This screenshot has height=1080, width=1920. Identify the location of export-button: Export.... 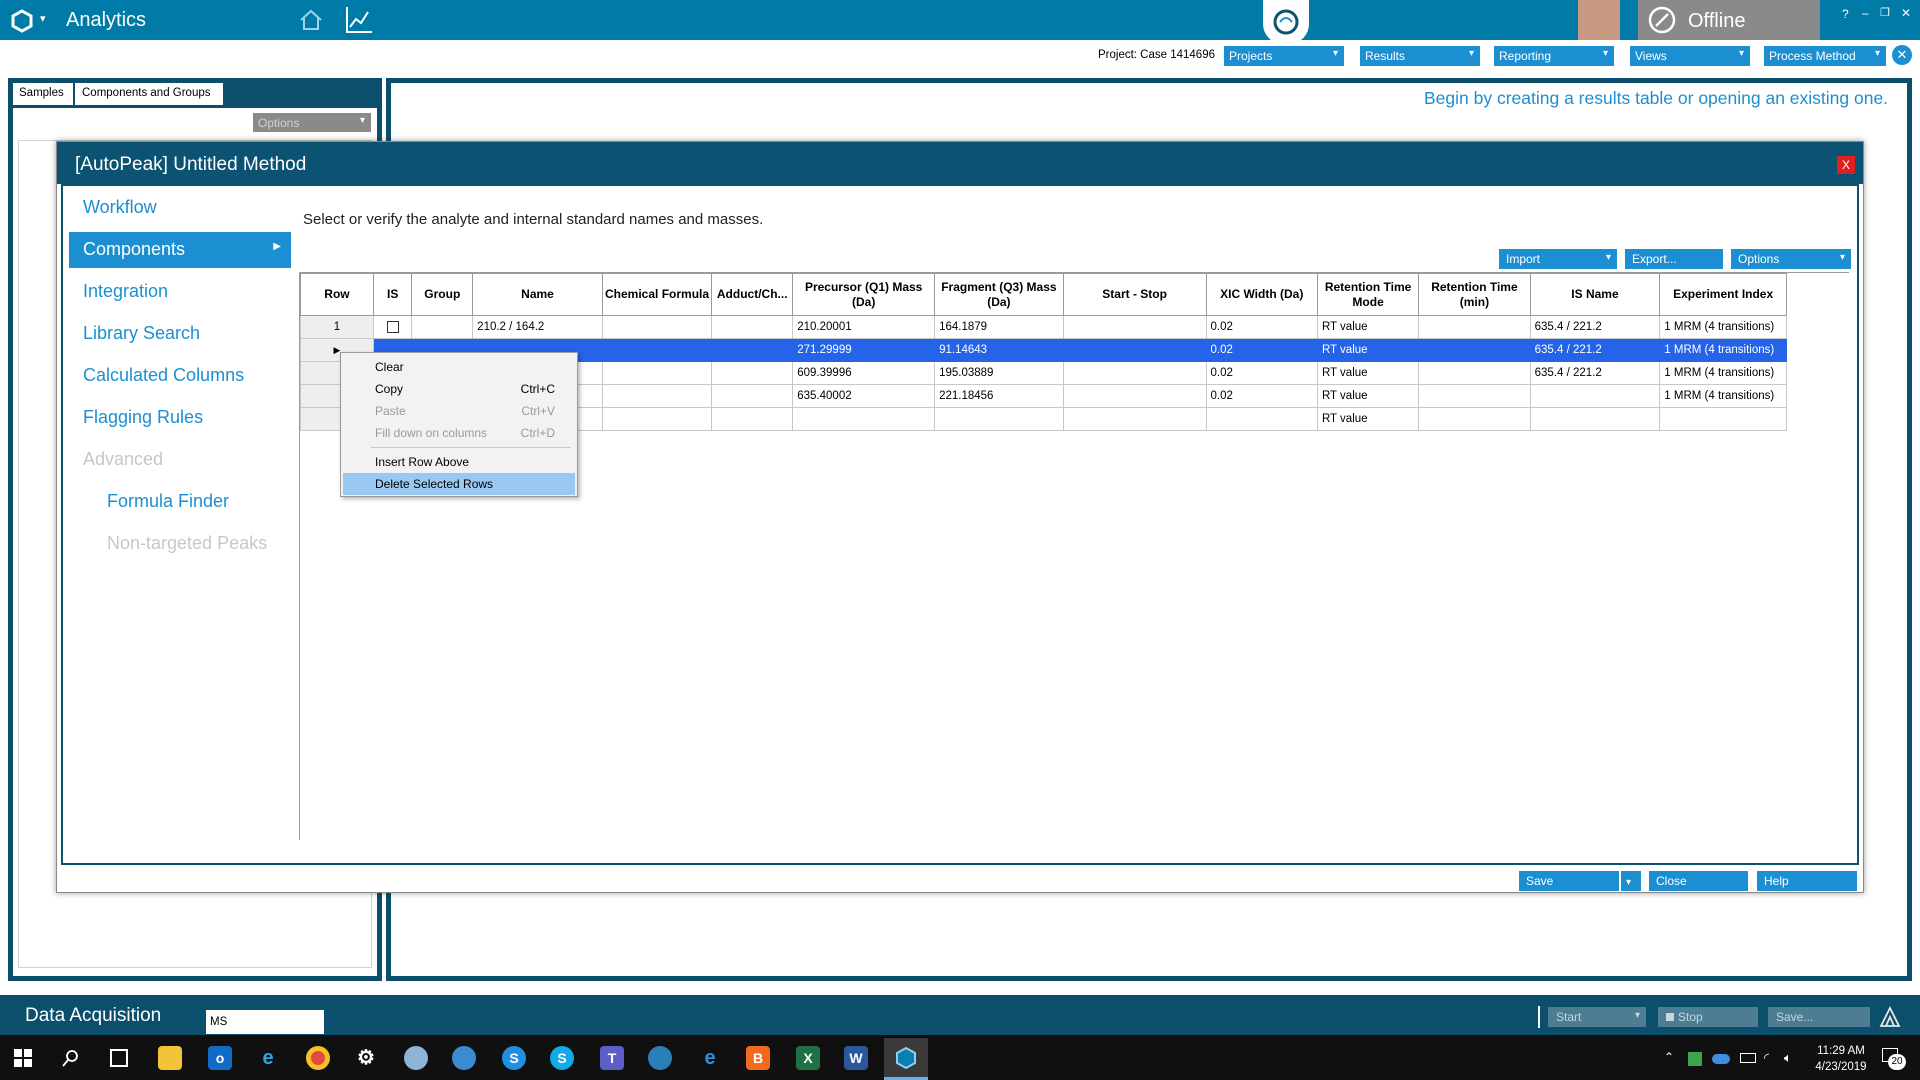
(1674, 259).